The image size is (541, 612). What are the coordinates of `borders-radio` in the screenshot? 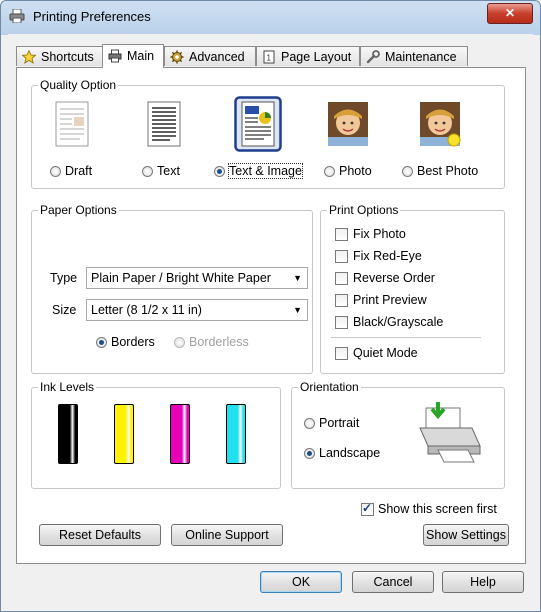 It's located at (101, 342).